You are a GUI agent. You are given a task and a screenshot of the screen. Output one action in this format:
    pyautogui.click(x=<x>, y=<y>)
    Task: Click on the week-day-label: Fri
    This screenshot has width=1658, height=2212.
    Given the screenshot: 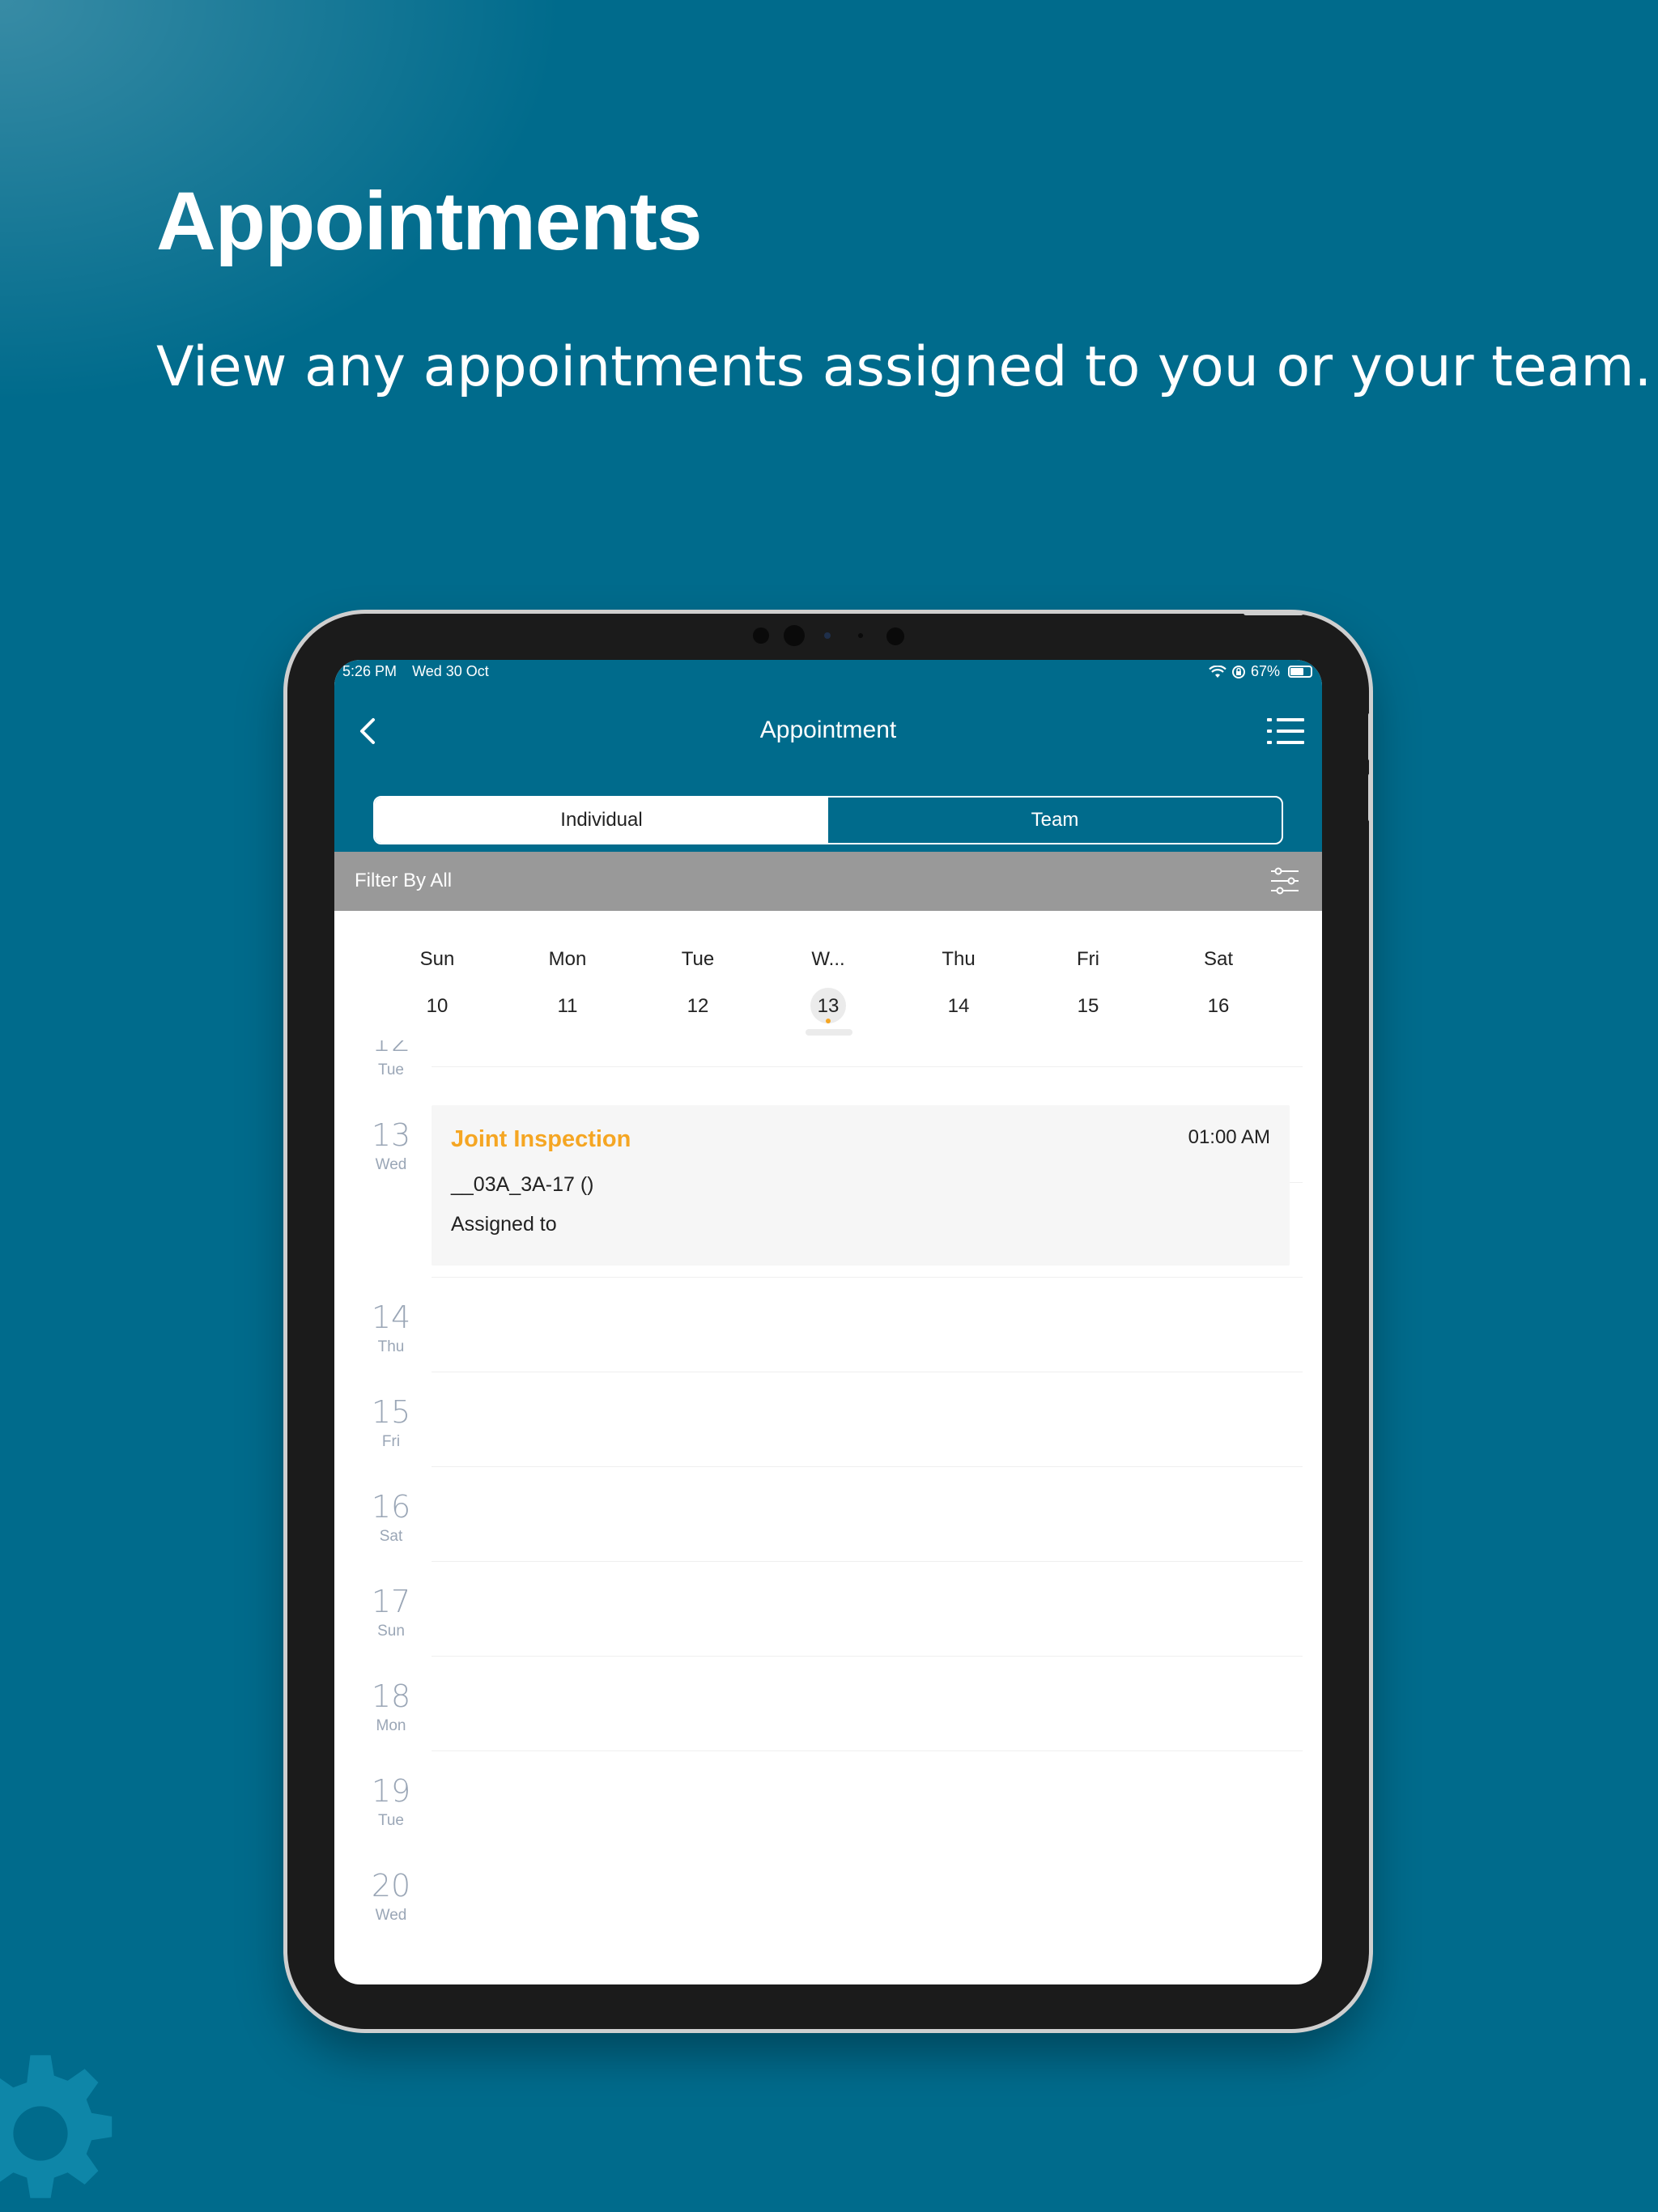 What is the action you would take?
    pyautogui.click(x=1088, y=959)
    